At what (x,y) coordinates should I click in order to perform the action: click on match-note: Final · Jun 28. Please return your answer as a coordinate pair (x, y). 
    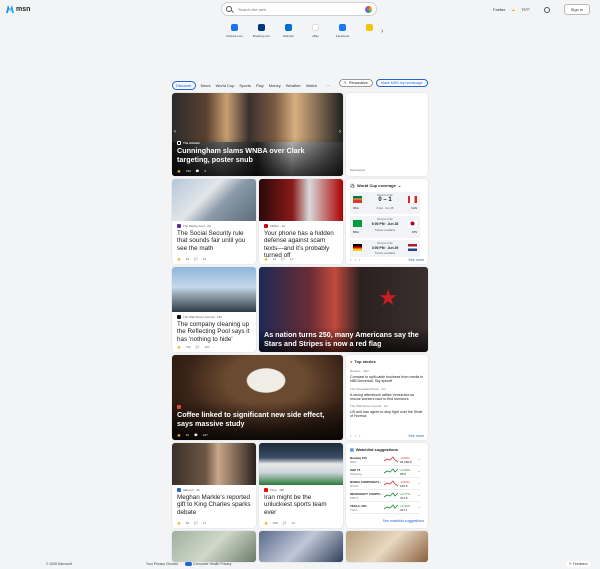
    Looking at the image, I should click on (385, 208).